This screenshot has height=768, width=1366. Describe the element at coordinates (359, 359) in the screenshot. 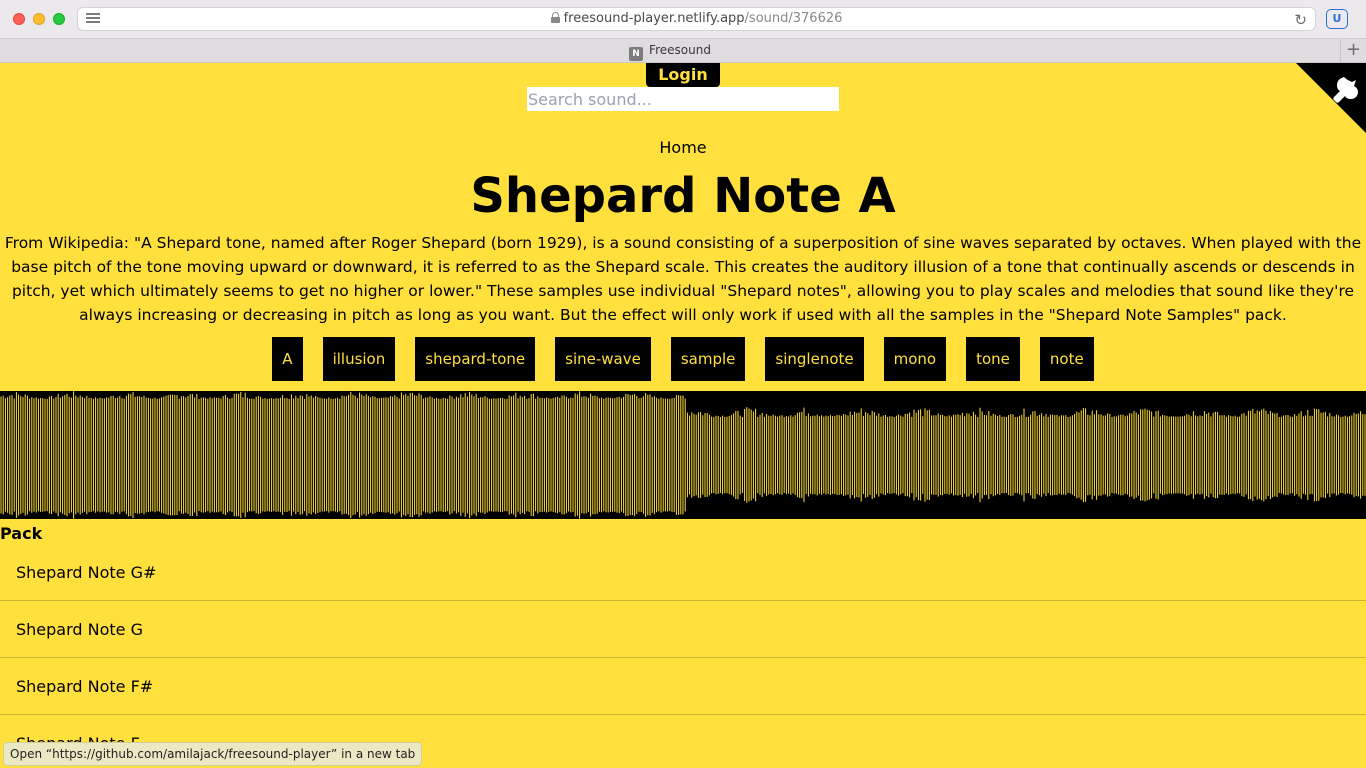

I see `tag-button: illusion` at that location.